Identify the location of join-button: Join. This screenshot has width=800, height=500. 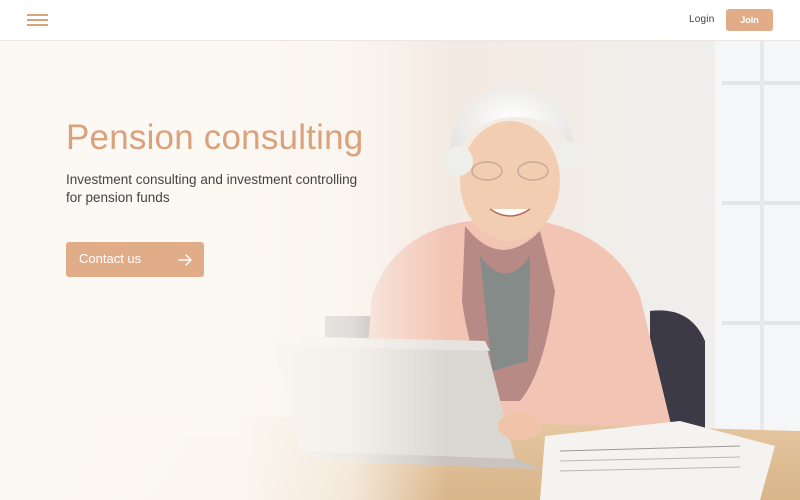
(749, 20).